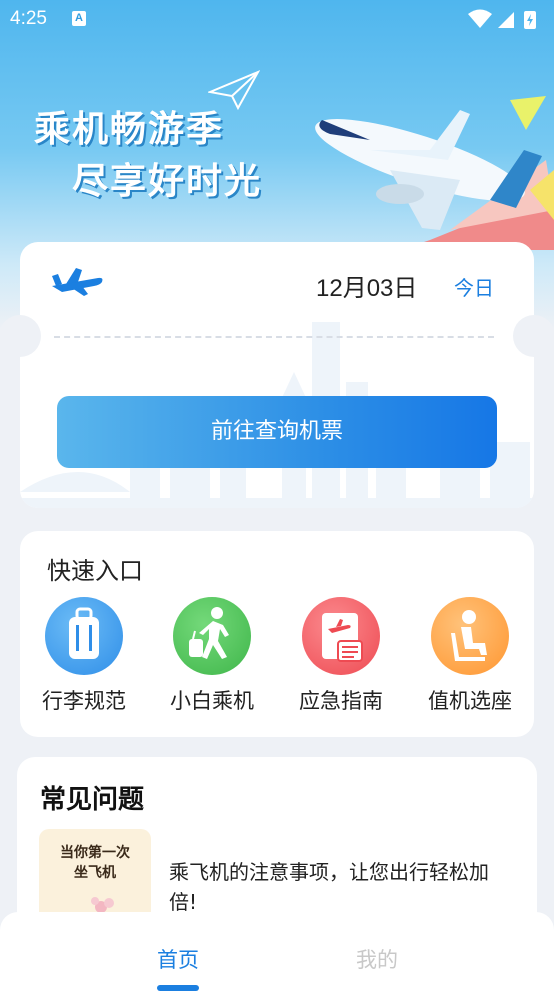 This screenshot has width=554, height=1005. I want to click on wifi-icon, so click(480, 18).